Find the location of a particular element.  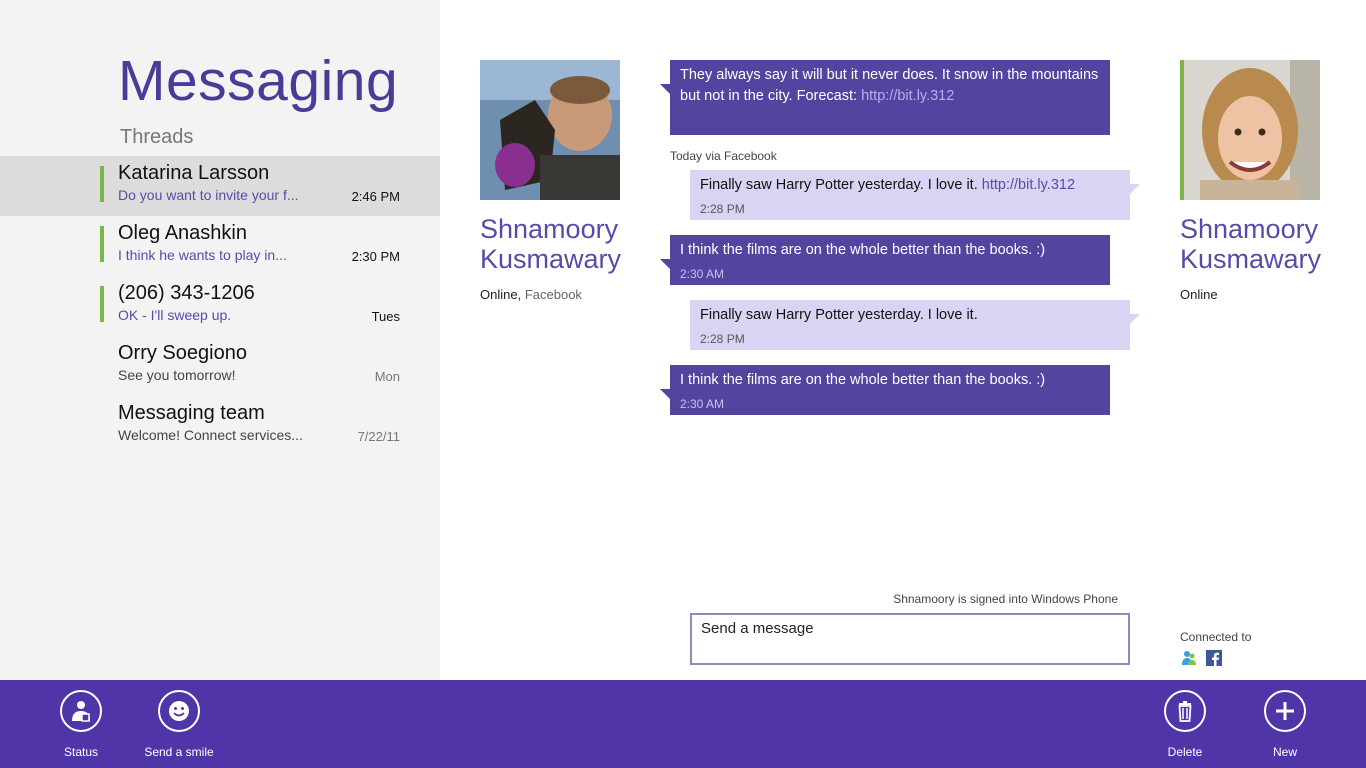

send-smile-label: Send a smile is located at coordinates (179, 752).